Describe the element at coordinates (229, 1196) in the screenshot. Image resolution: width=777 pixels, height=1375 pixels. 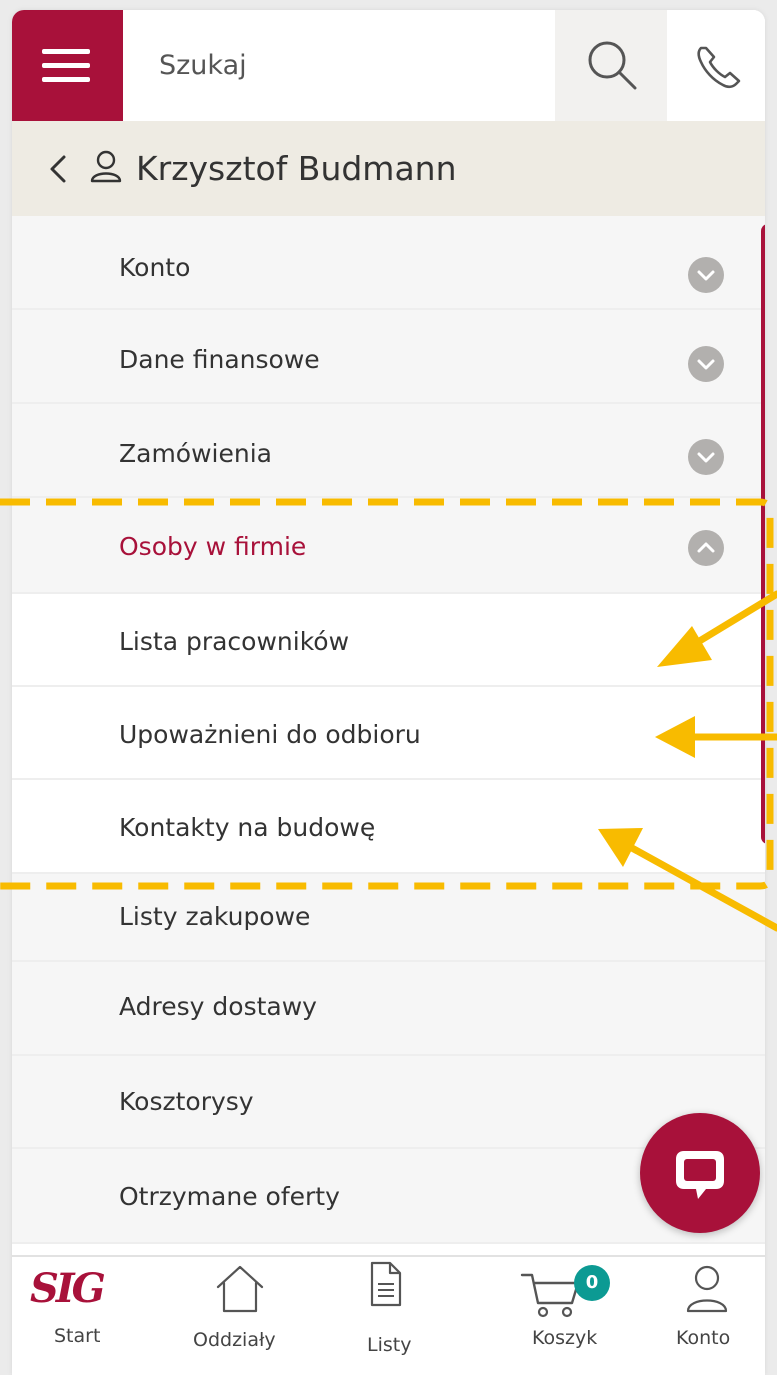
I see `menu-item-label: Otrzymane oferty` at that location.